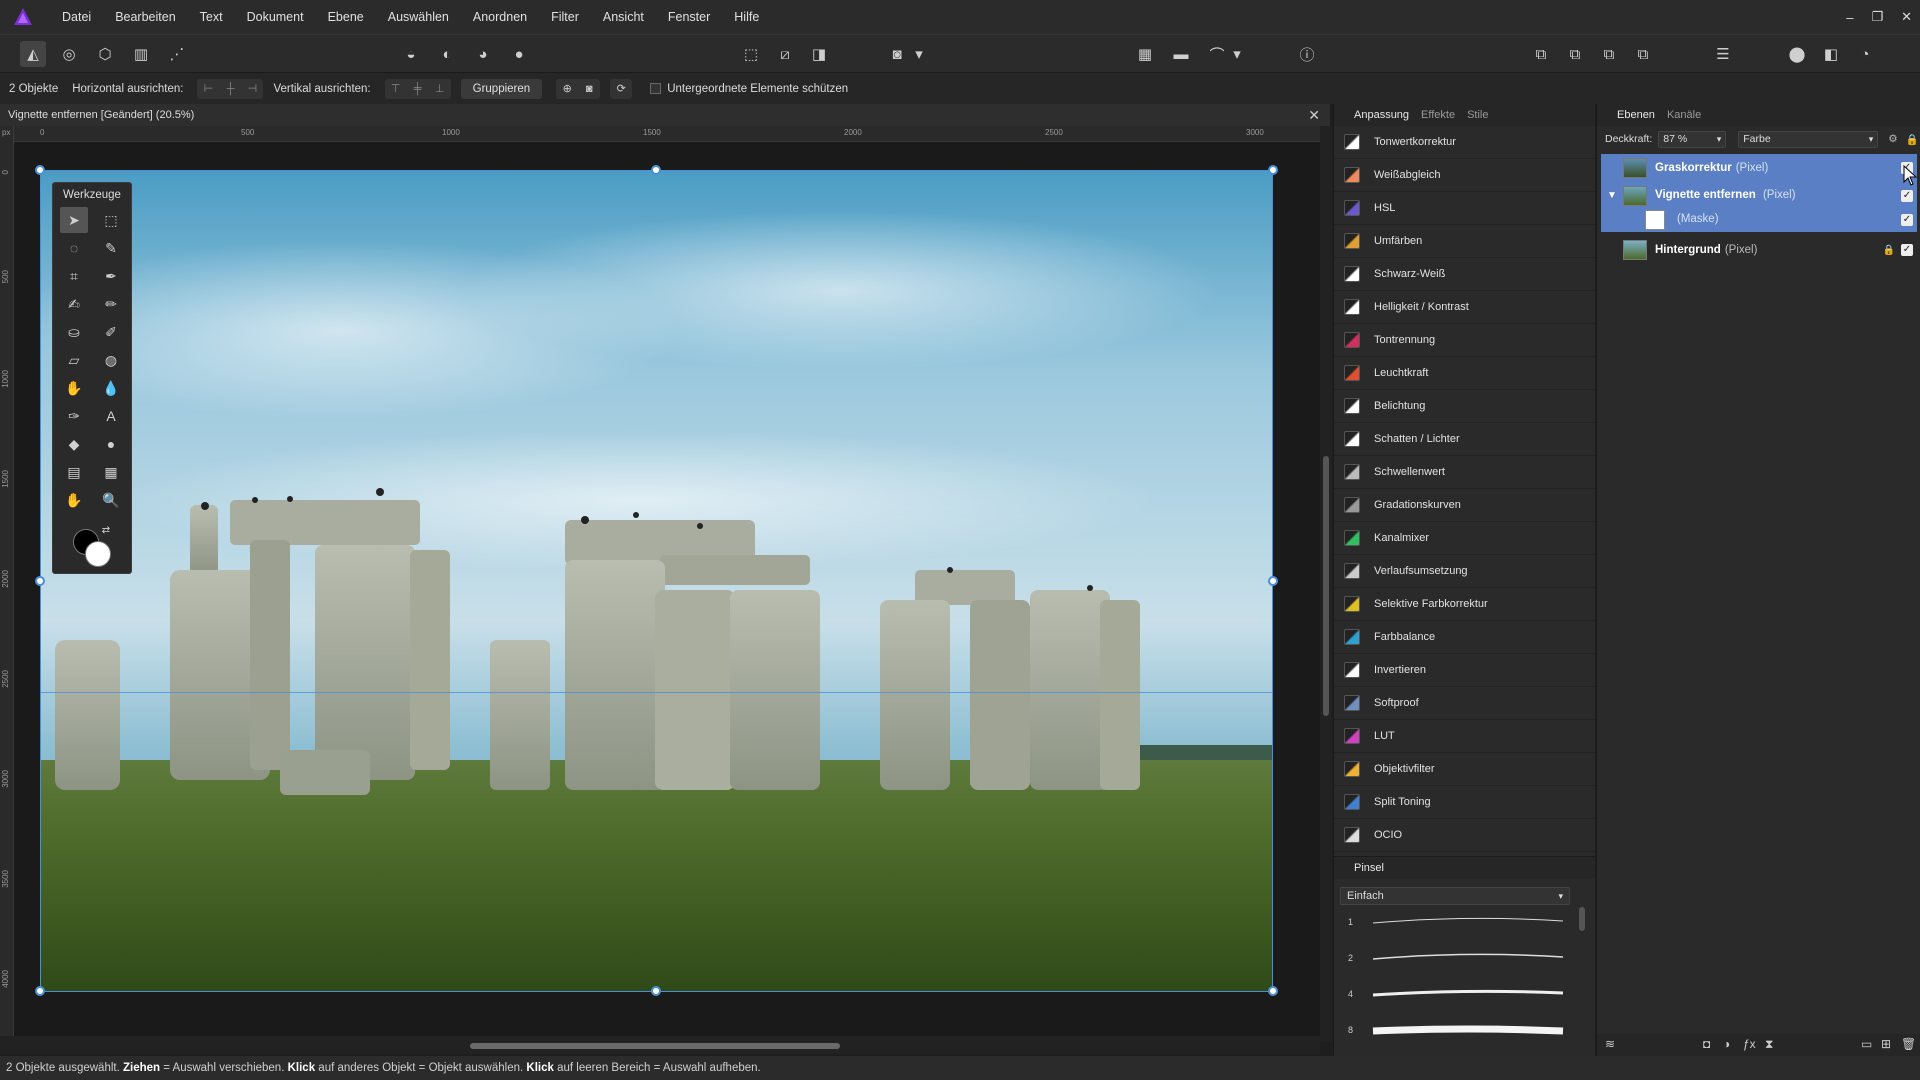 Image resolution: width=1920 pixels, height=1080 pixels. I want to click on adjustment-item: Split Toning, so click(1464, 802).